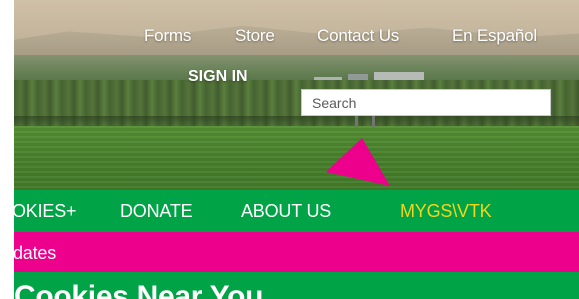 The width and height of the screenshot is (579, 299). What do you see at coordinates (296, 285) in the screenshot?
I see `heading-band: Cookies Near You` at bounding box center [296, 285].